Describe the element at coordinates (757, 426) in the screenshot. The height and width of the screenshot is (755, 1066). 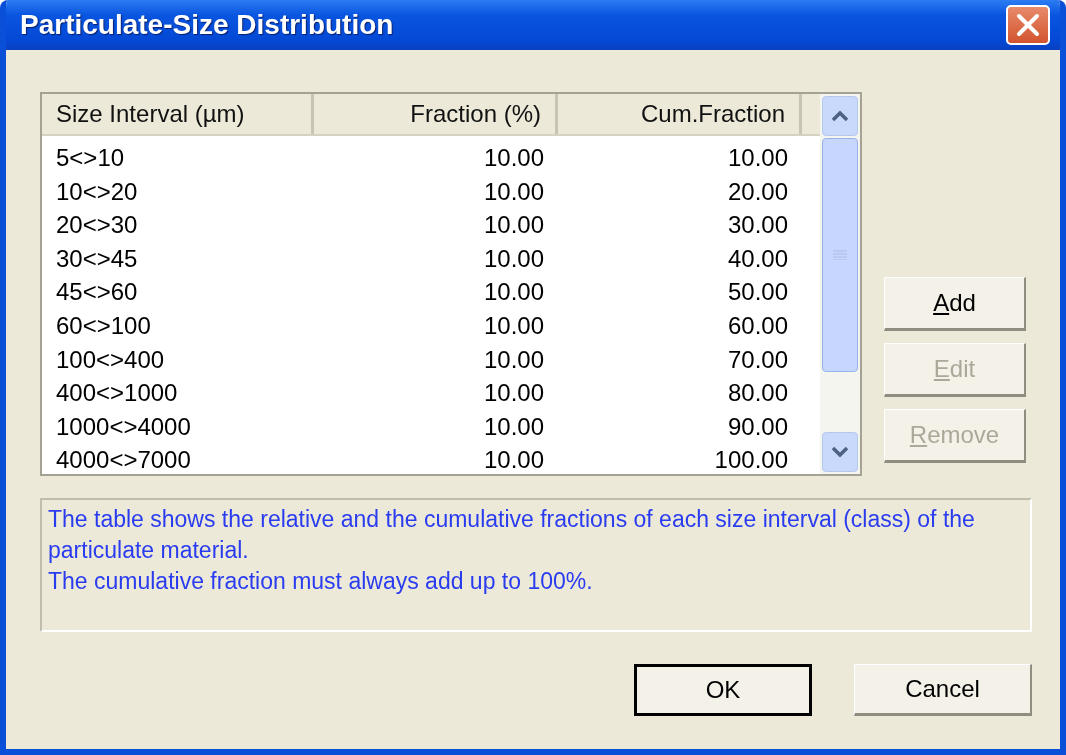
I see `table-cell-text: 90.00` at that location.